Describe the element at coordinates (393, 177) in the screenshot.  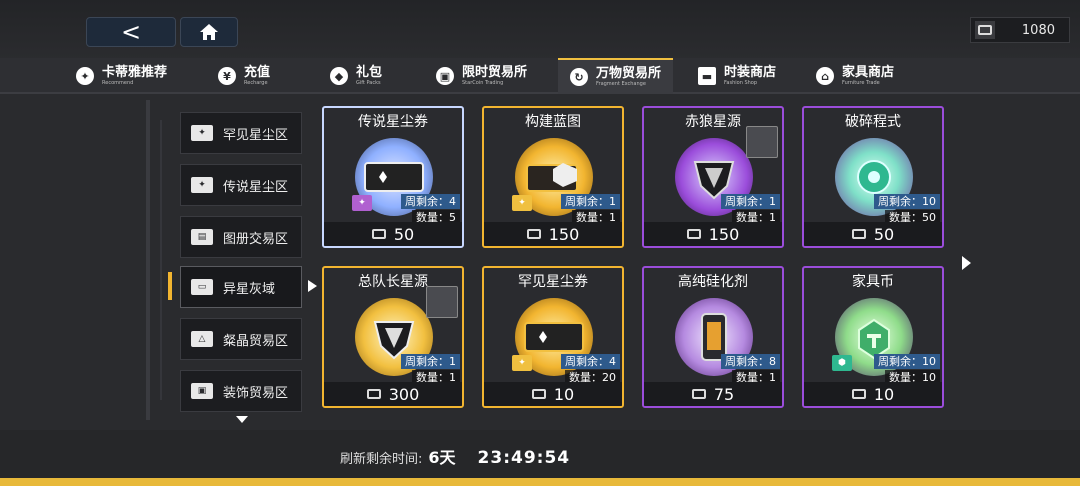
I see `shop-item-card: 传说星尘券 ✦ 周剩余：4 数量：5 50` at that location.